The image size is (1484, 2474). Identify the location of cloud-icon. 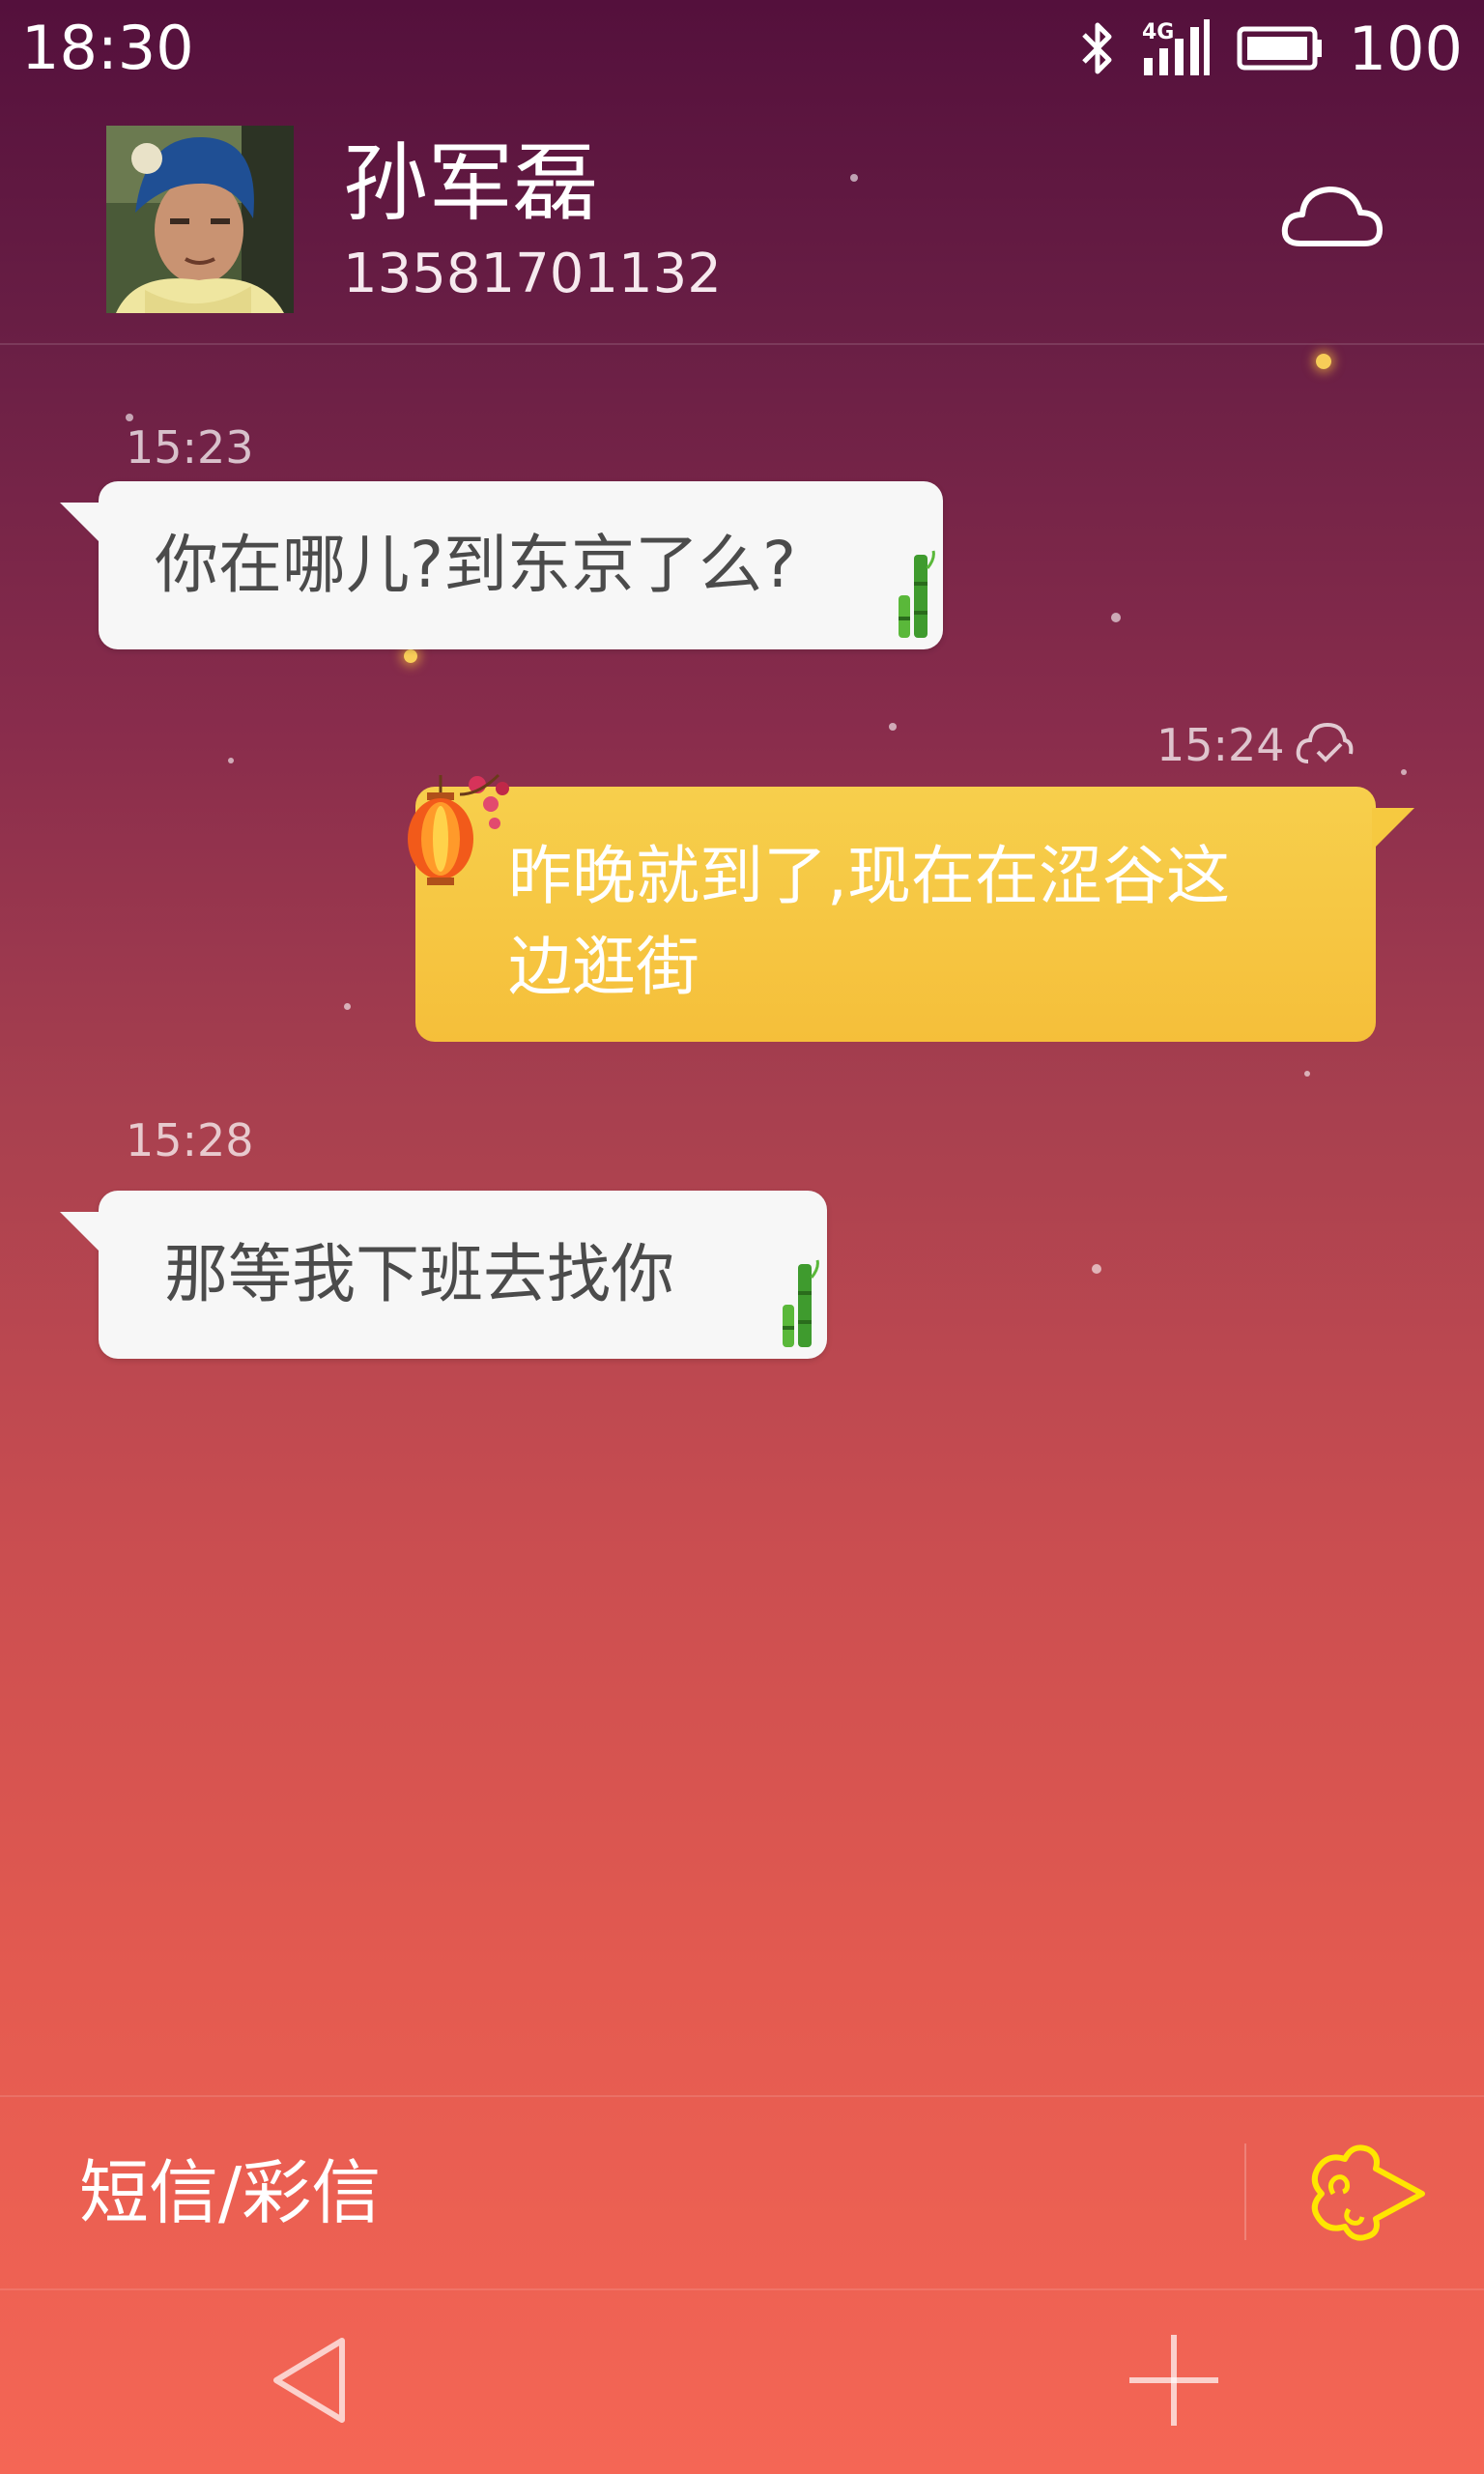
(1332, 217).